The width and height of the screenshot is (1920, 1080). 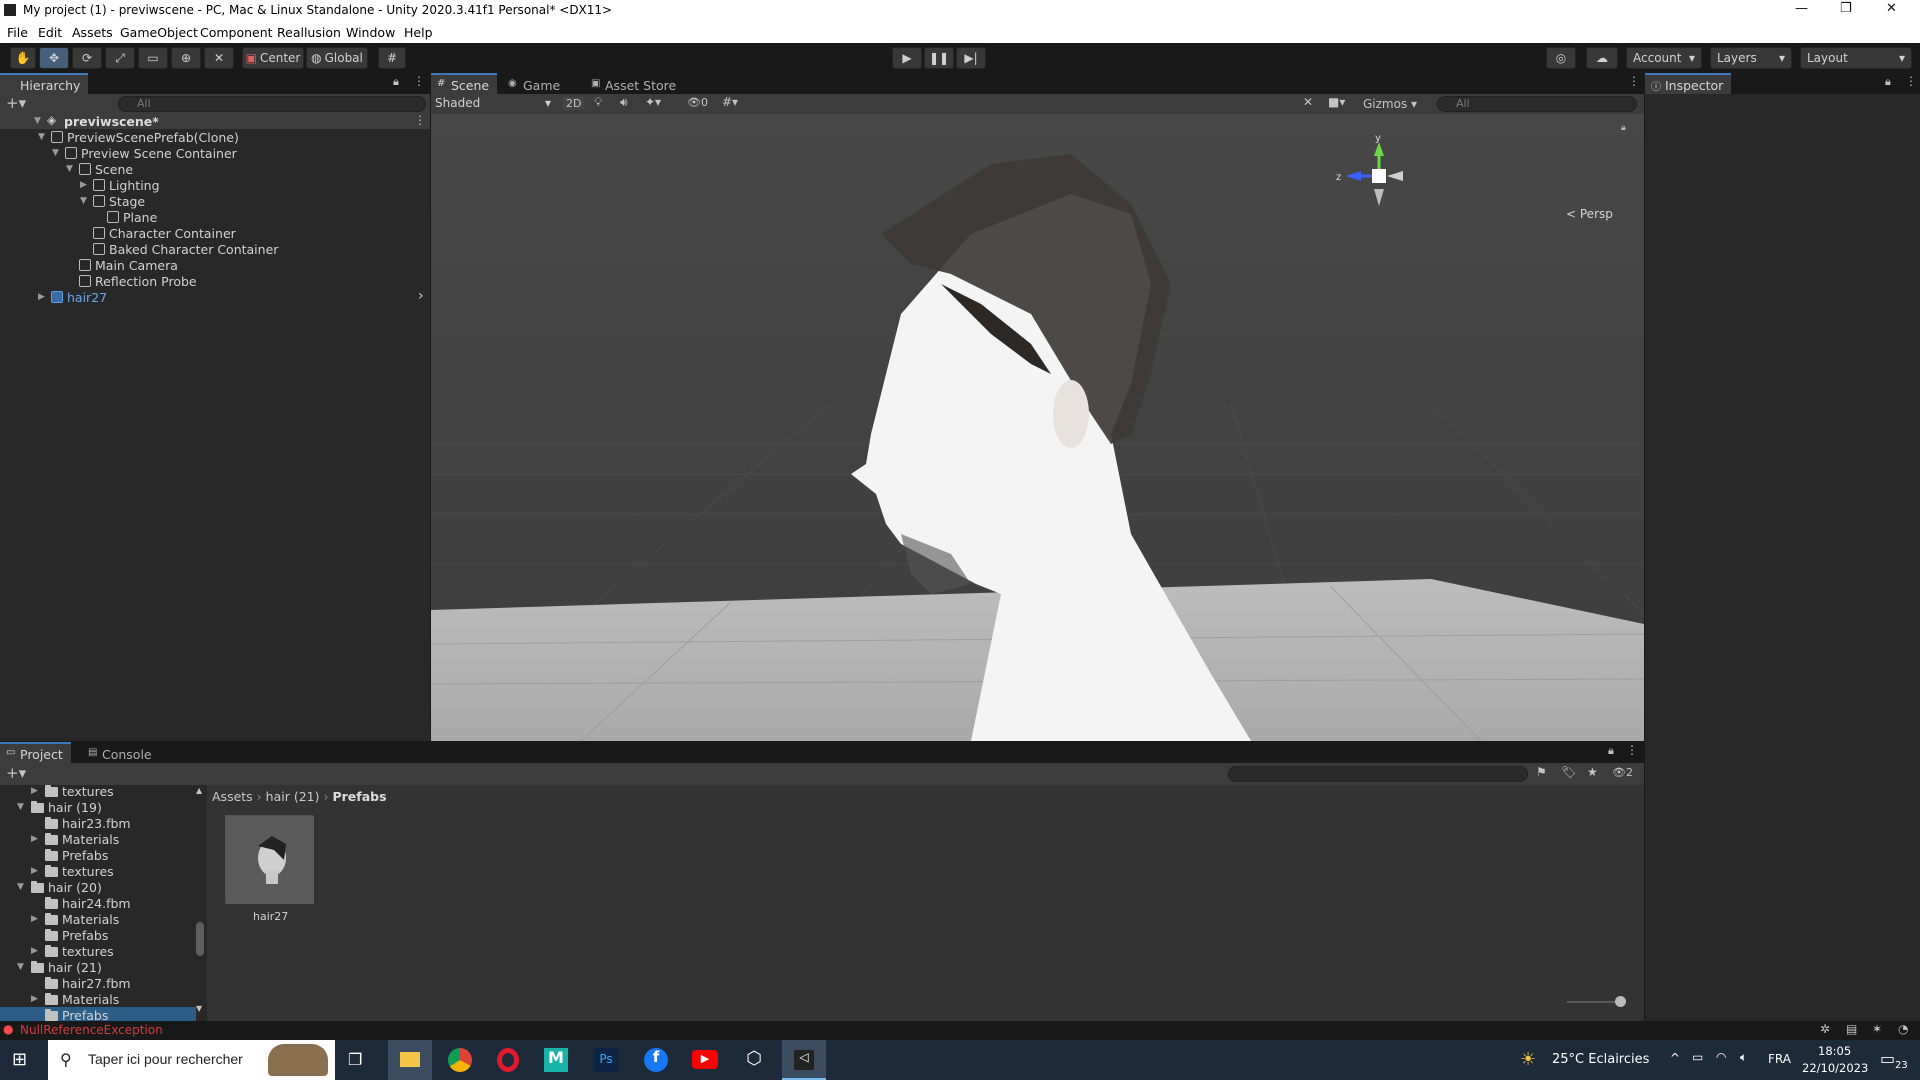 What do you see at coordinates (939, 58) in the screenshot?
I see `pause-button: ❚❚` at bounding box center [939, 58].